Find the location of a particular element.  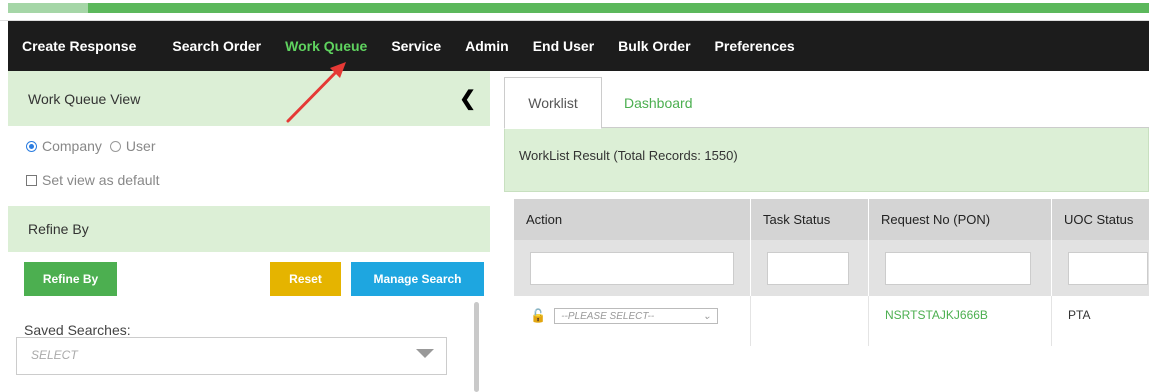

top-progress-strip is located at coordinates (574, 10).